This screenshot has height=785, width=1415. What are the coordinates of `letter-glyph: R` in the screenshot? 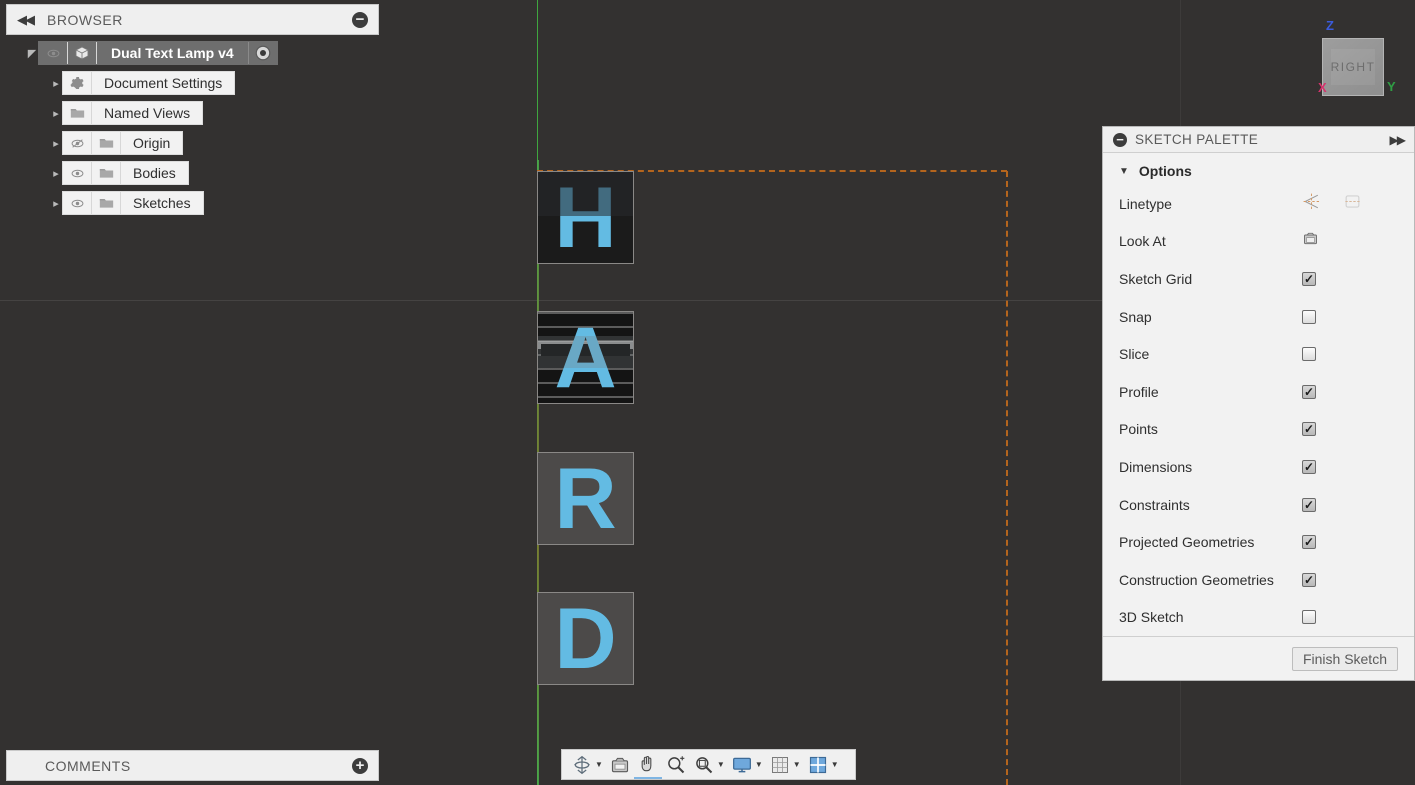 It's located at (585, 498).